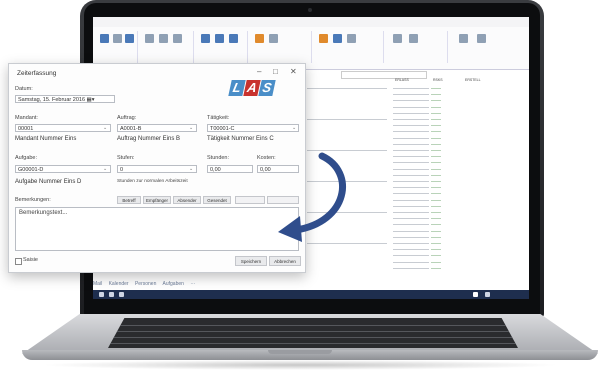  I want to click on disabled-button, so click(250, 200).